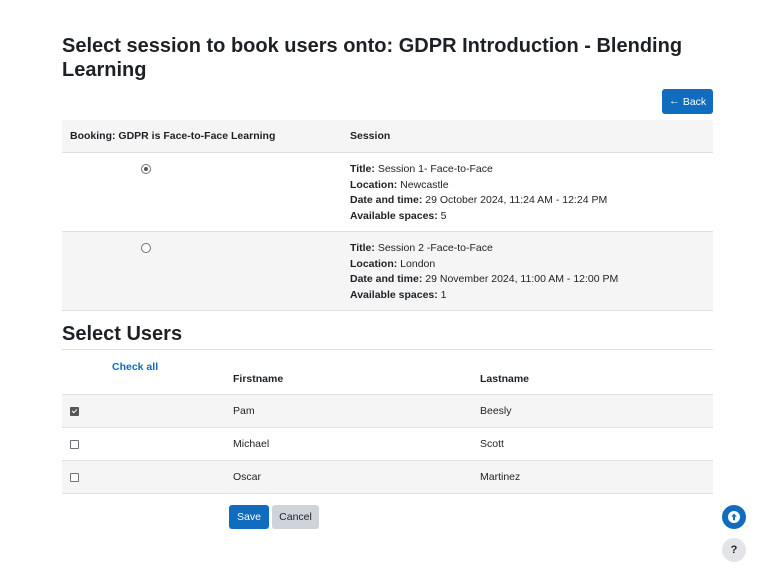 This screenshot has height=576, width=768. What do you see at coordinates (435, 248) in the screenshot?
I see `session-title: Session 2 -Face-to-Face` at bounding box center [435, 248].